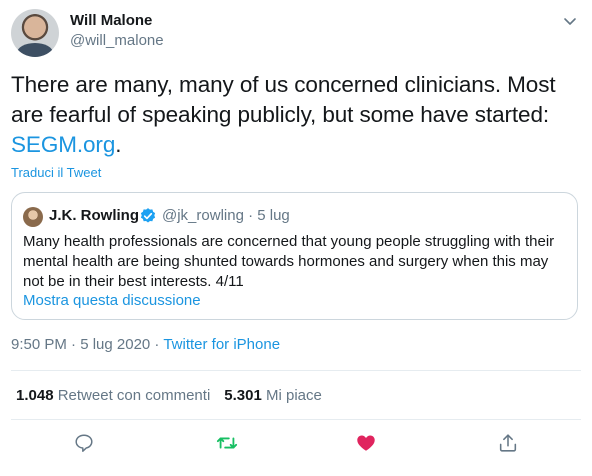  What do you see at coordinates (35, 395) in the screenshot?
I see `retweets-count: 1.048` at bounding box center [35, 395].